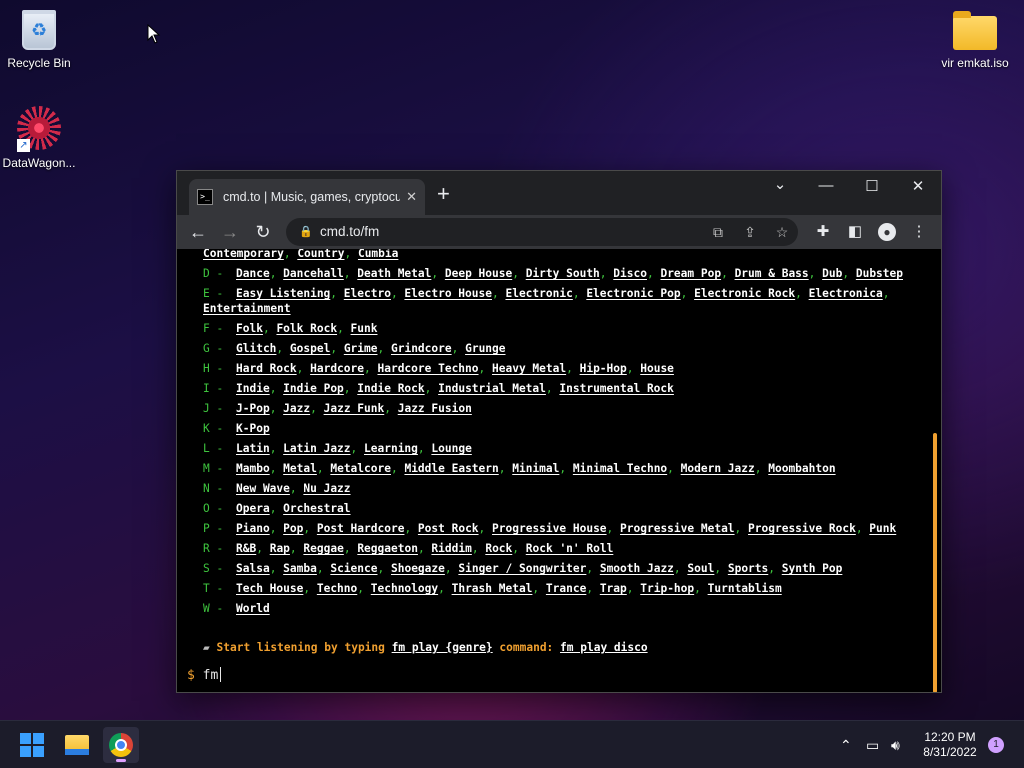  I want to click on tab-close-icon: ✕, so click(411, 197).